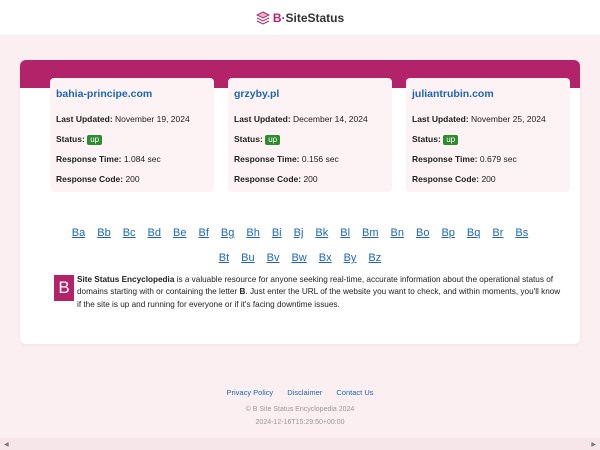 The image size is (600, 450). What do you see at coordinates (354, 392) in the screenshot?
I see `contact-us-link: Contact Us` at bounding box center [354, 392].